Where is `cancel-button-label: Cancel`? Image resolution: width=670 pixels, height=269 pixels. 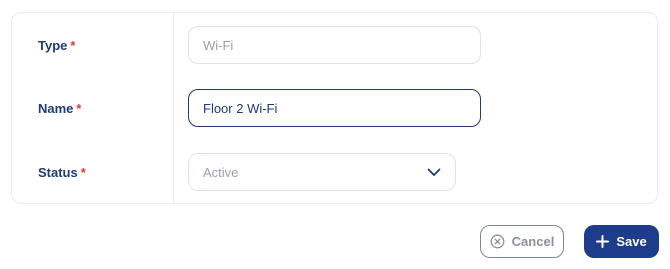 cancel-button-label: Cancel is located at coordinates (533, 241).